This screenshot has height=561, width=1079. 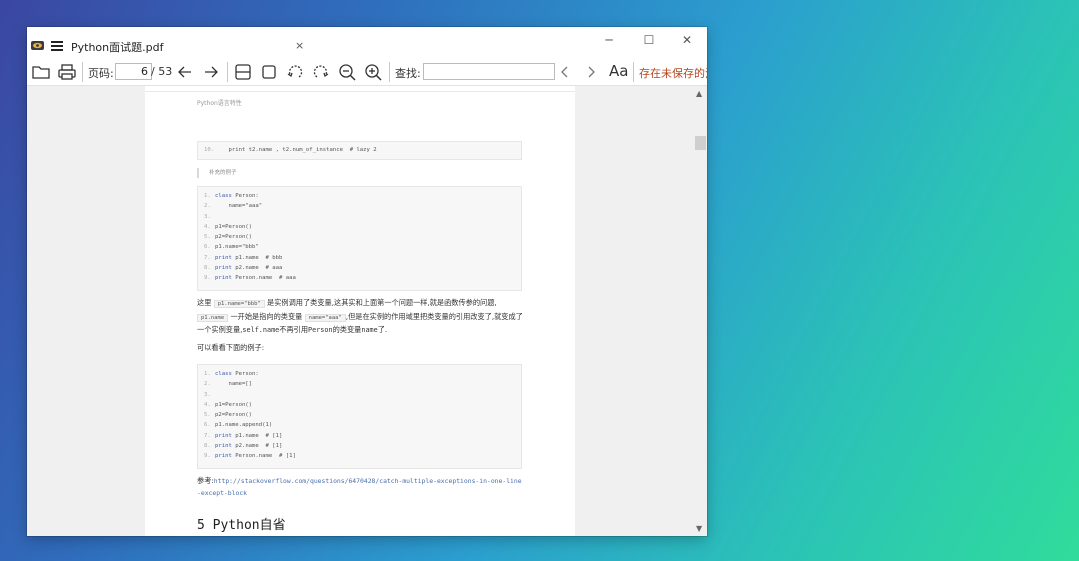 I want to click on search-label: 查找:, so click(x=408, y=73).